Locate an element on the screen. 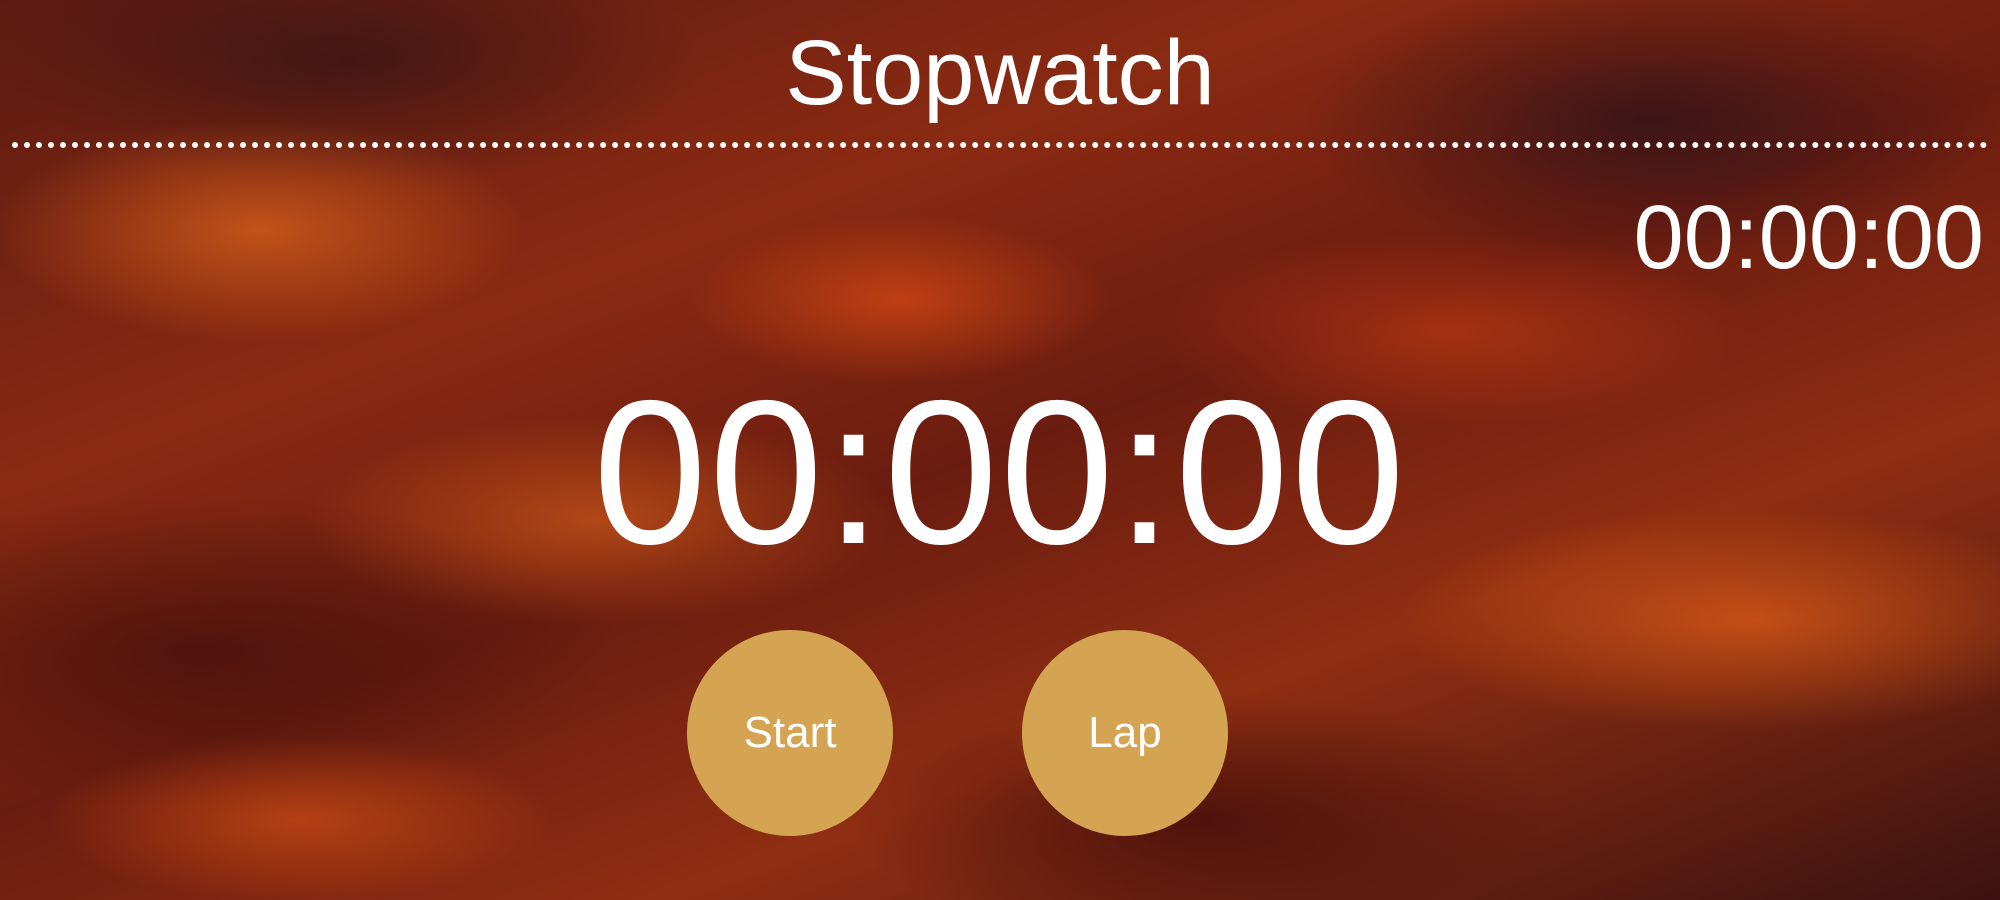  start-button: Start is located at coordinates (790, 733).